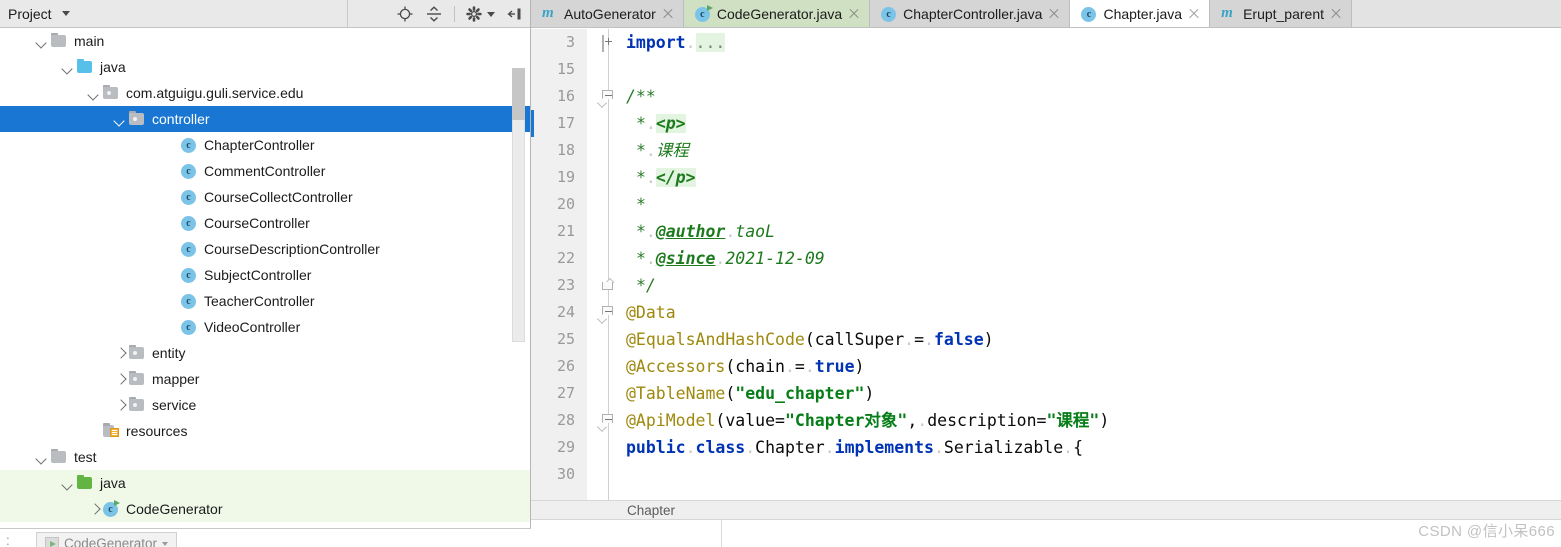 The height and width of the screenshot is (547, 1561). What do you see at coordinates (661, 177) in the screenshot?
I see `code-line: *.</p>` at bounding box center [661, 177].